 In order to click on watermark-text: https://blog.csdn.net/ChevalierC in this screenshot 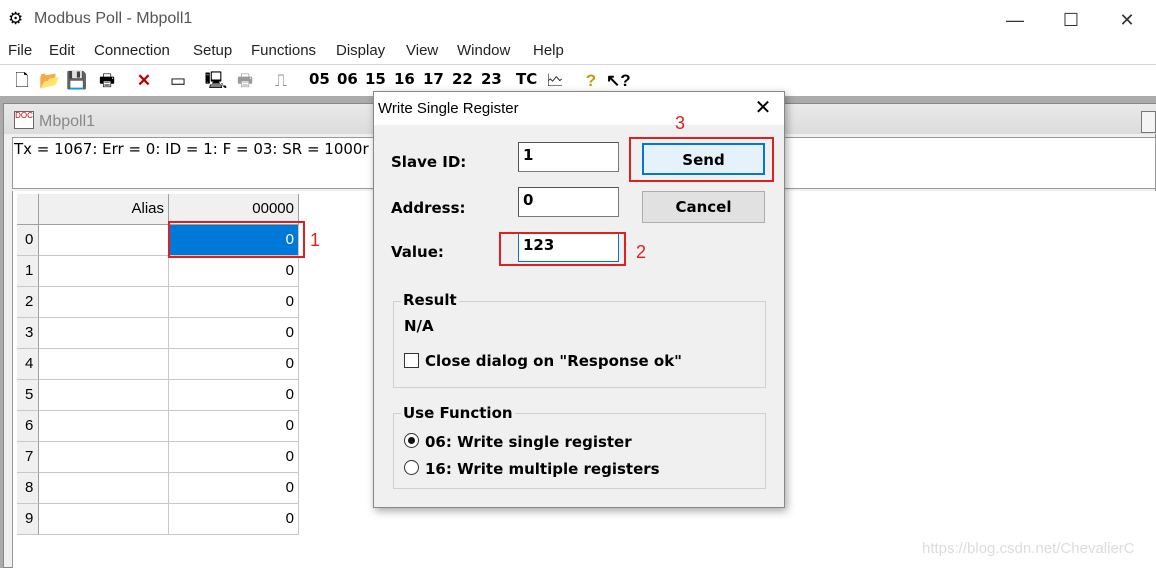, I will do `click(1028, 548)`.